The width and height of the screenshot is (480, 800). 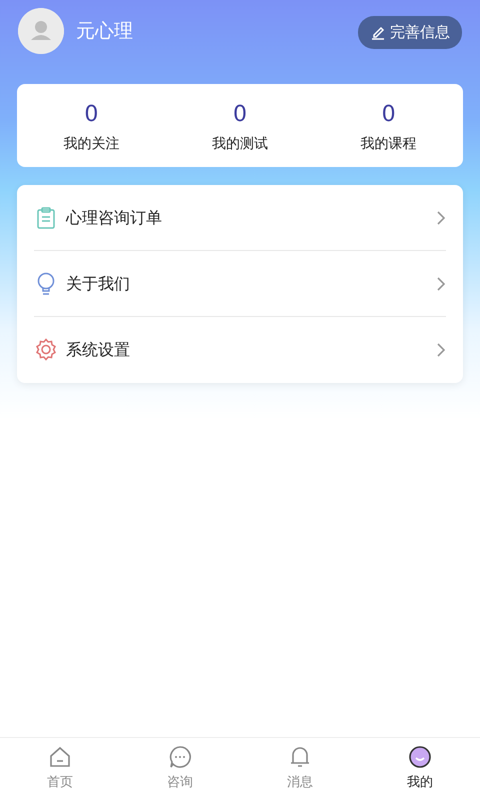 I want to click on smiley-icon, so click(x=420, y=757).